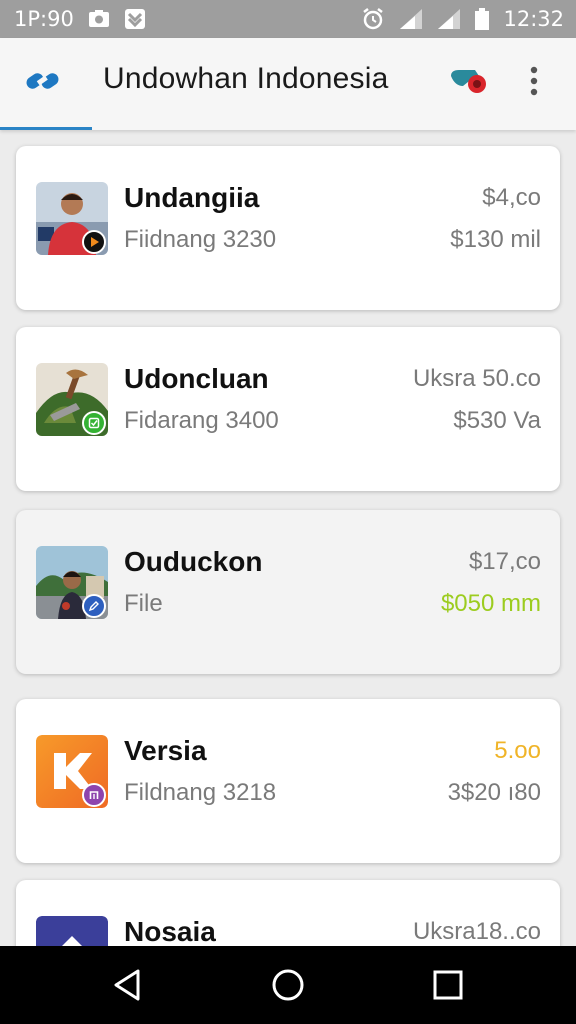  What do you see at coordinates (448, 987) in the screenshot?
I see `recents-icon` at bounding box center [448, 987].